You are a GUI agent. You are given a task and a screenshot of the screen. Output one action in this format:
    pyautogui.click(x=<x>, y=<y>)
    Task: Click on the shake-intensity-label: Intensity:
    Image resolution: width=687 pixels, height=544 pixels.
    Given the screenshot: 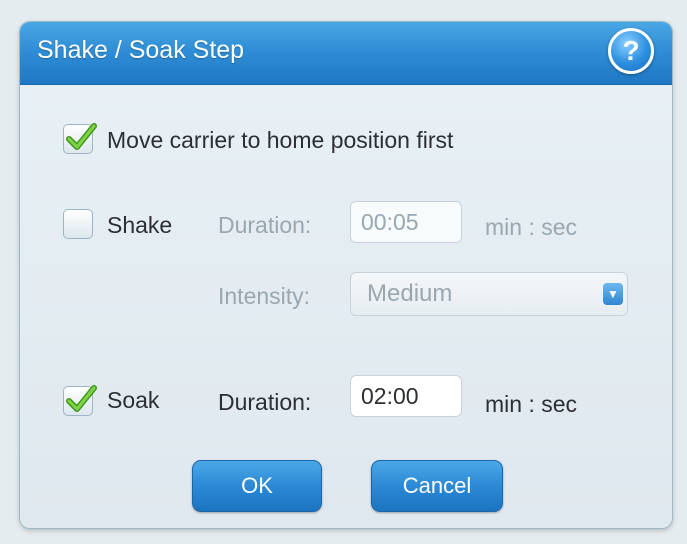 What is the action you would take?
    pyautogui.click(x=264, y=296)
    